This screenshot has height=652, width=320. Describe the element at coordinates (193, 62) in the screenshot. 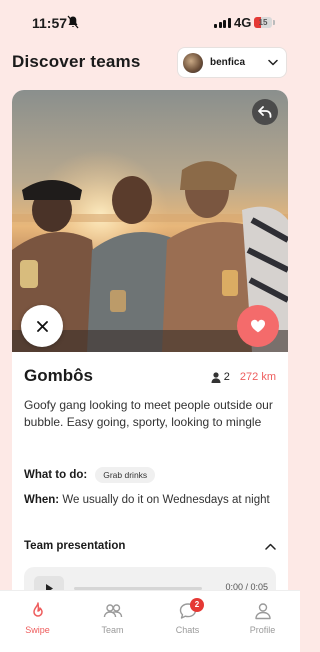

I see `team-avatar` at that location.